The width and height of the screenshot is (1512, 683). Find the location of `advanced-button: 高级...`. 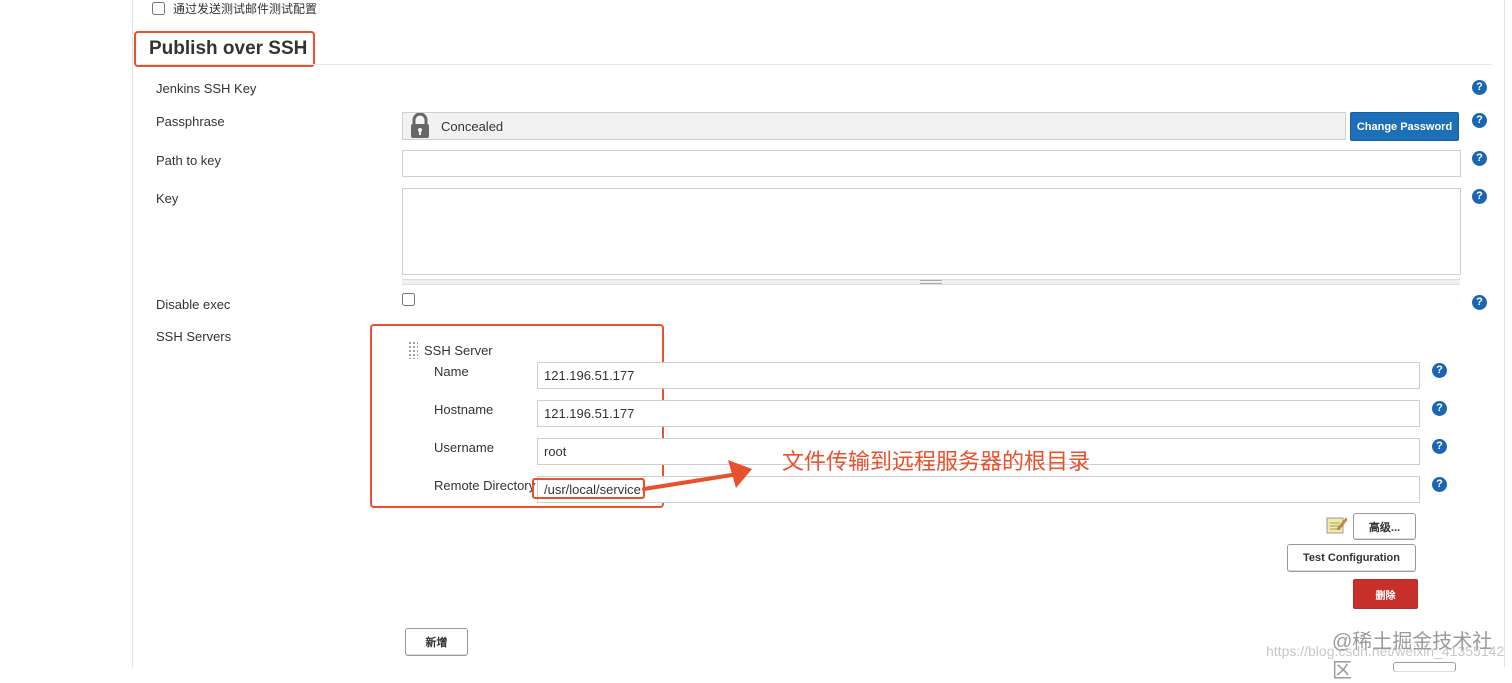

advanced-button: 高级... is located at coordinates (1384, 526).